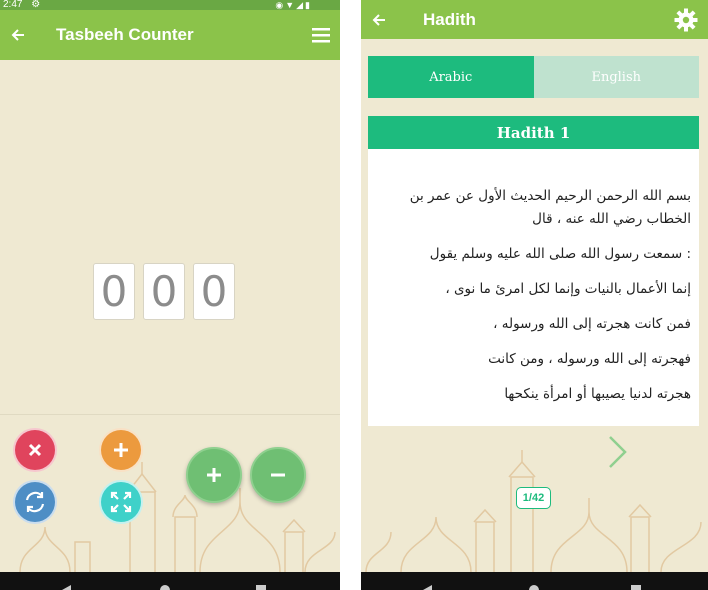  Describe the element at coordinates (170, 5) in the screenshot. I see `status-bar: 2:47 ⚙ ◉▼◢▮` at that location.